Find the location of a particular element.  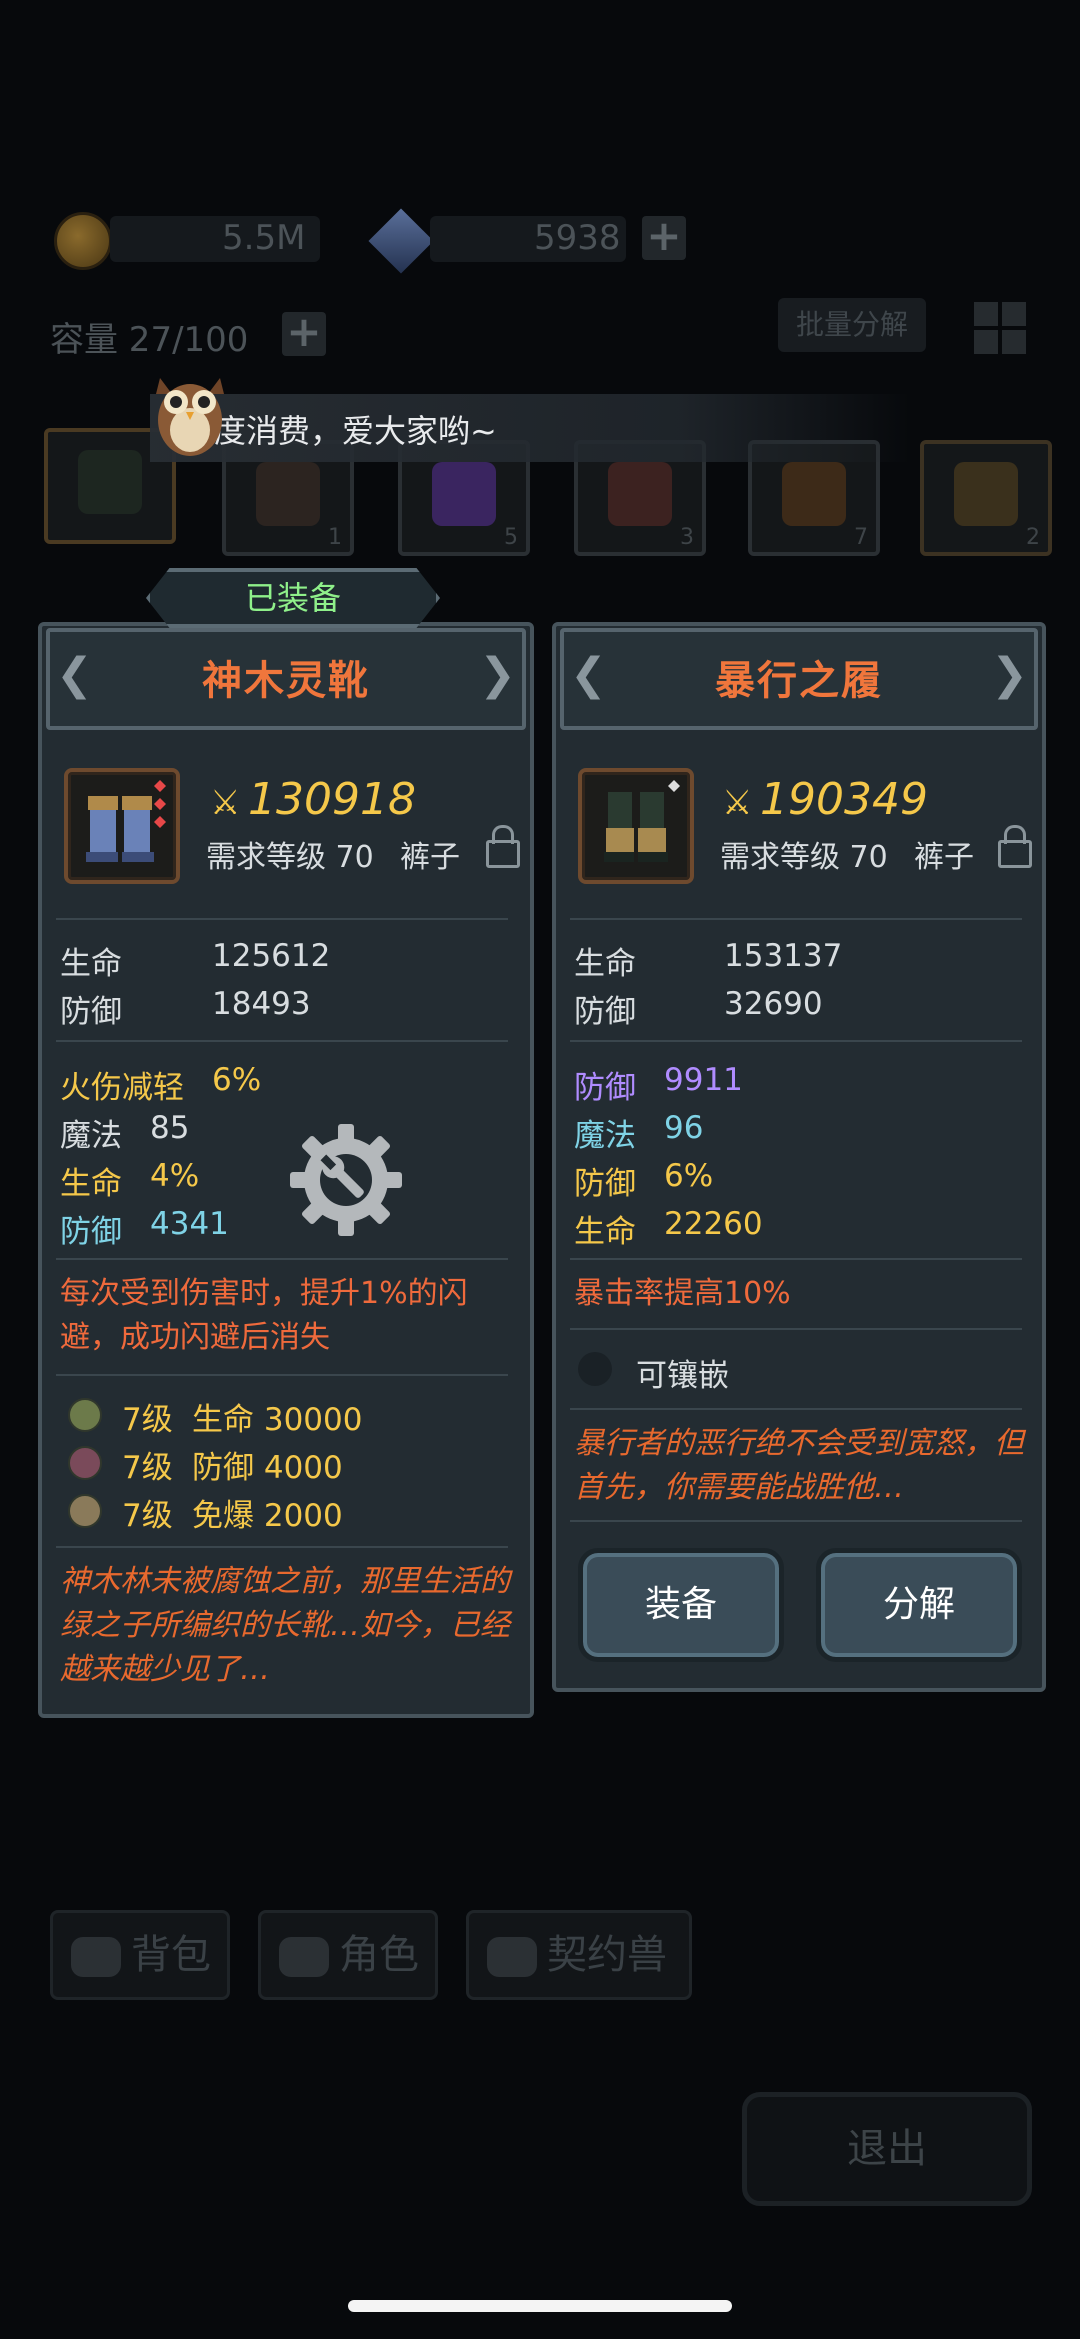

slot-count: 5 is located at coordinates (511, 537).